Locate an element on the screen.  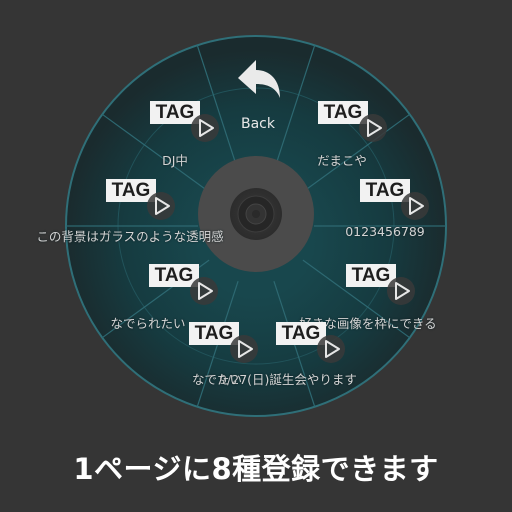
tag-label: なでたい is located at coordinates (217, 379).